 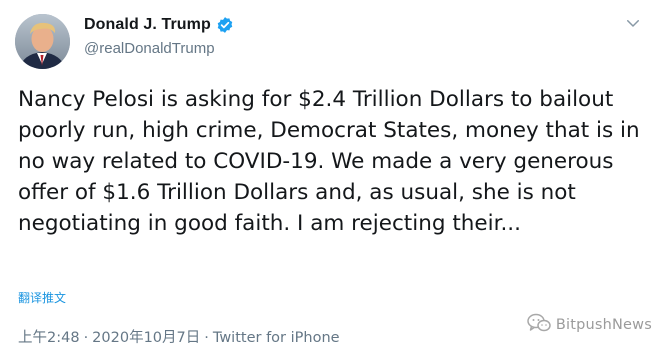 I want to click on tweet-meta: 上午2:48 · 2020年10月7日 · Twitter for iPhone, so click(x=179, y=336).